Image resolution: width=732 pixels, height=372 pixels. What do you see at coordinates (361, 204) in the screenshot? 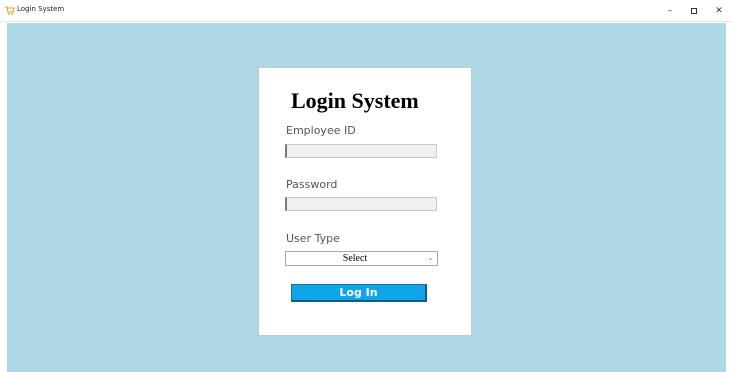
I see `password-input` at bounding box center [361, 204].